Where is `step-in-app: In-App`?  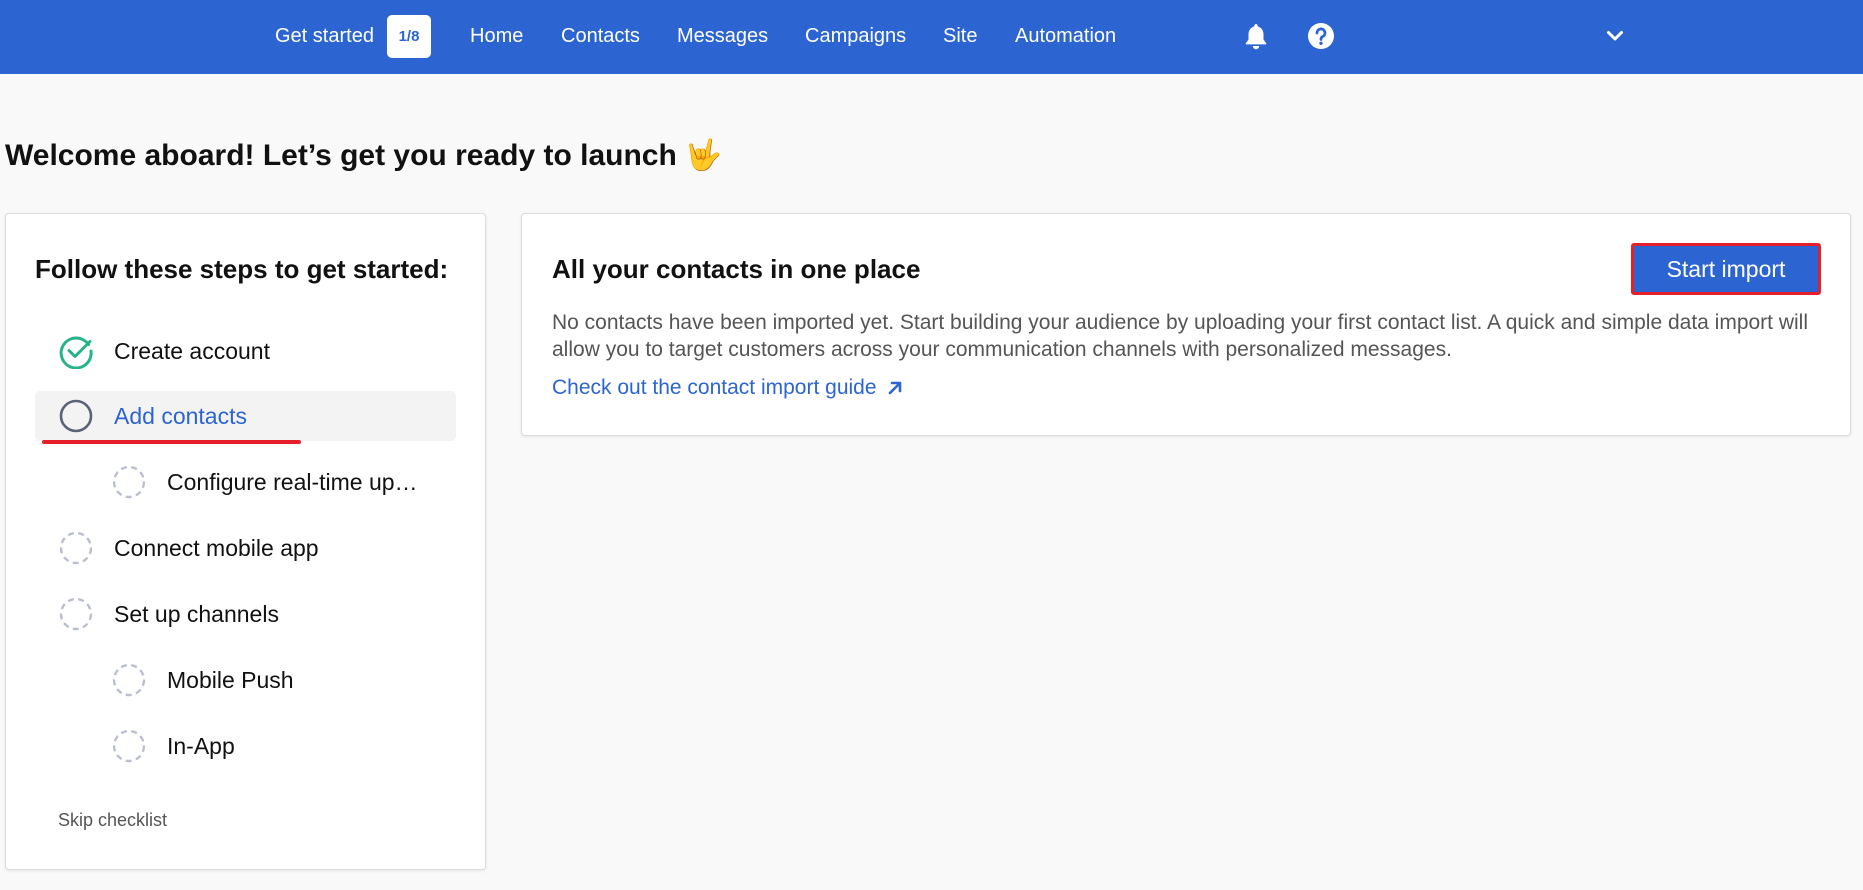 step-in-app: In-App is located at coordinates (173, 746).